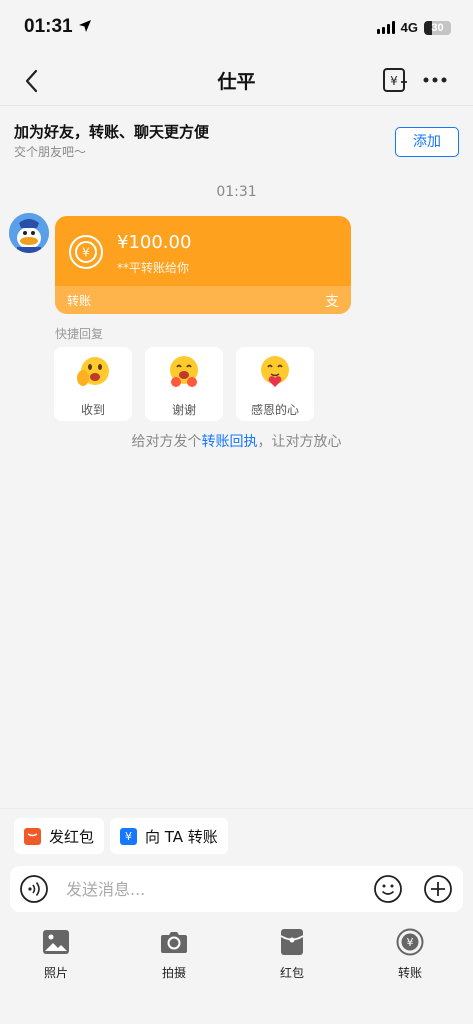 Image resolution: width=473 pixels, height=1024 pixels. What do you see at coordinates (112, 132) in the screenshot?
I see `banner-title: 加为好友，转账、聊天更方便` at bounding box center [112, 132].